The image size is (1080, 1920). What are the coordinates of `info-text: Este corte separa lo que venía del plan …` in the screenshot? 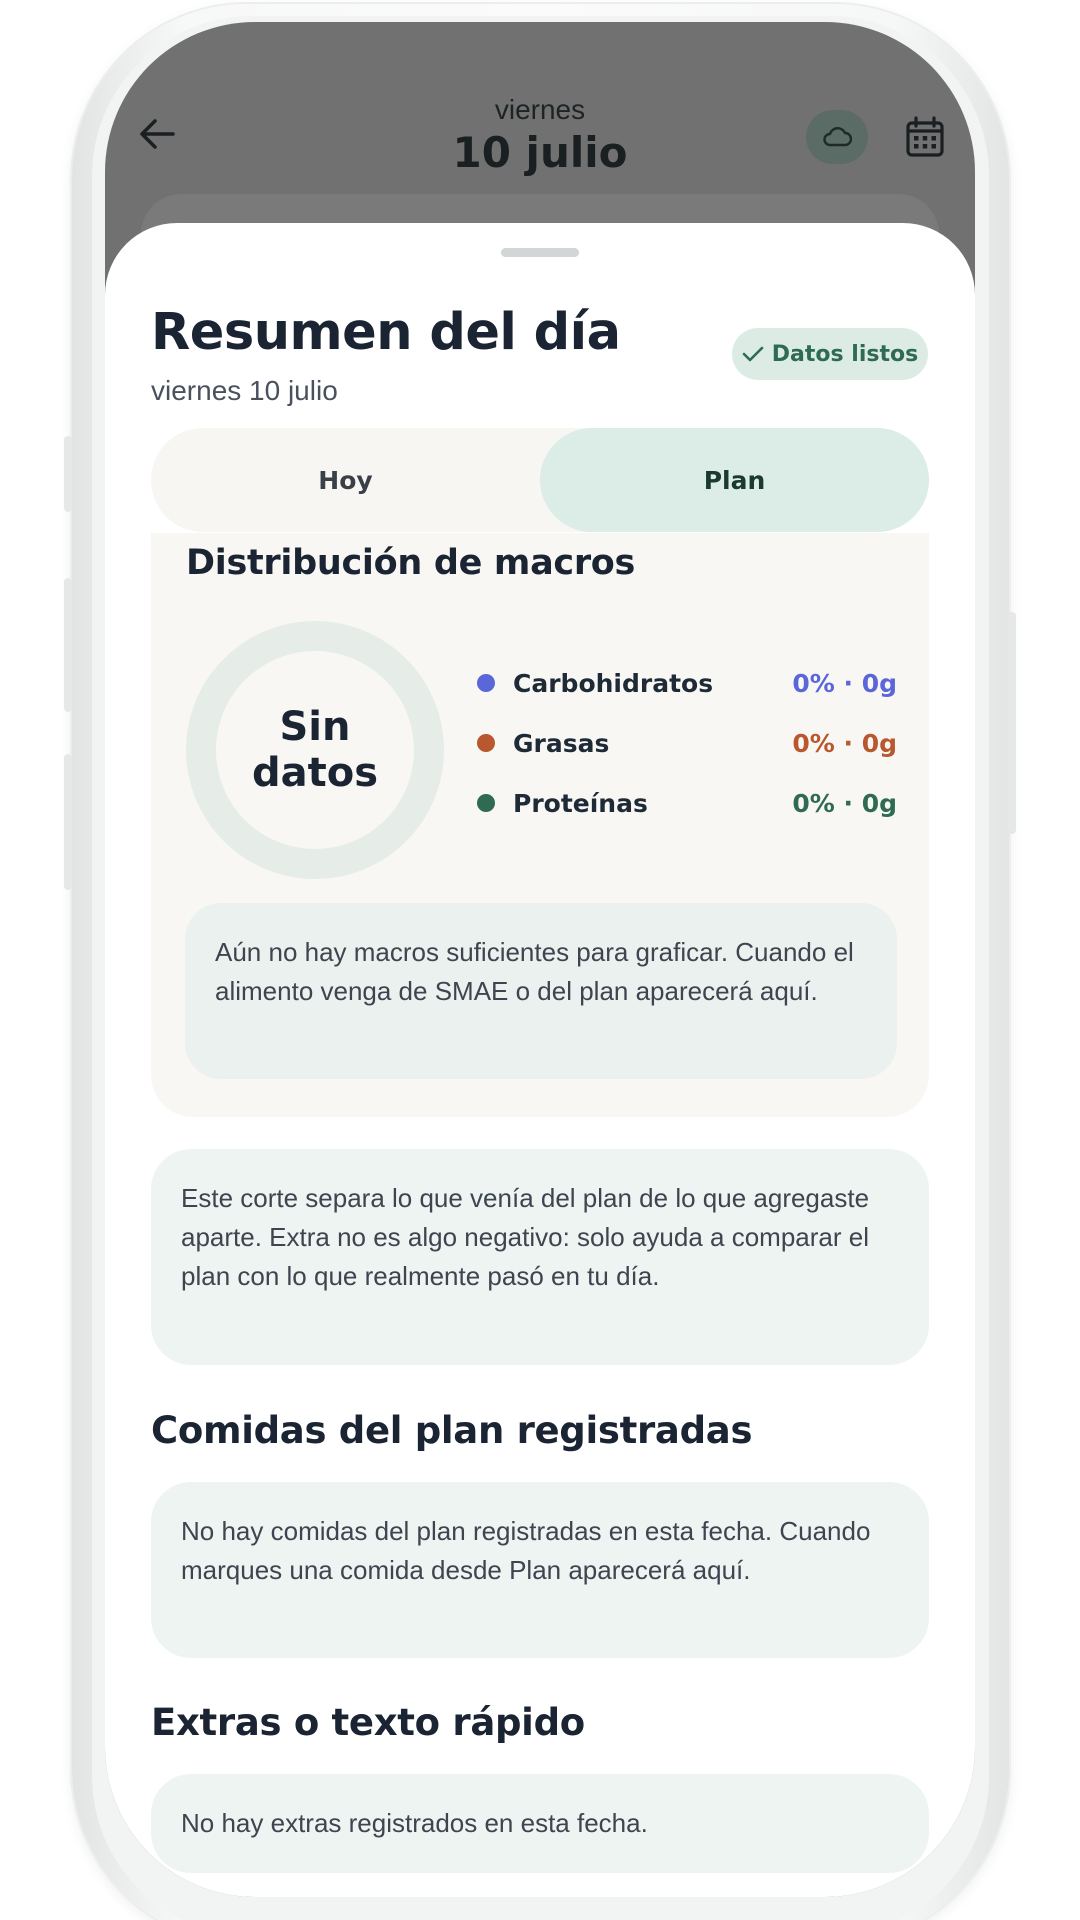 It's located at (525, 1237).